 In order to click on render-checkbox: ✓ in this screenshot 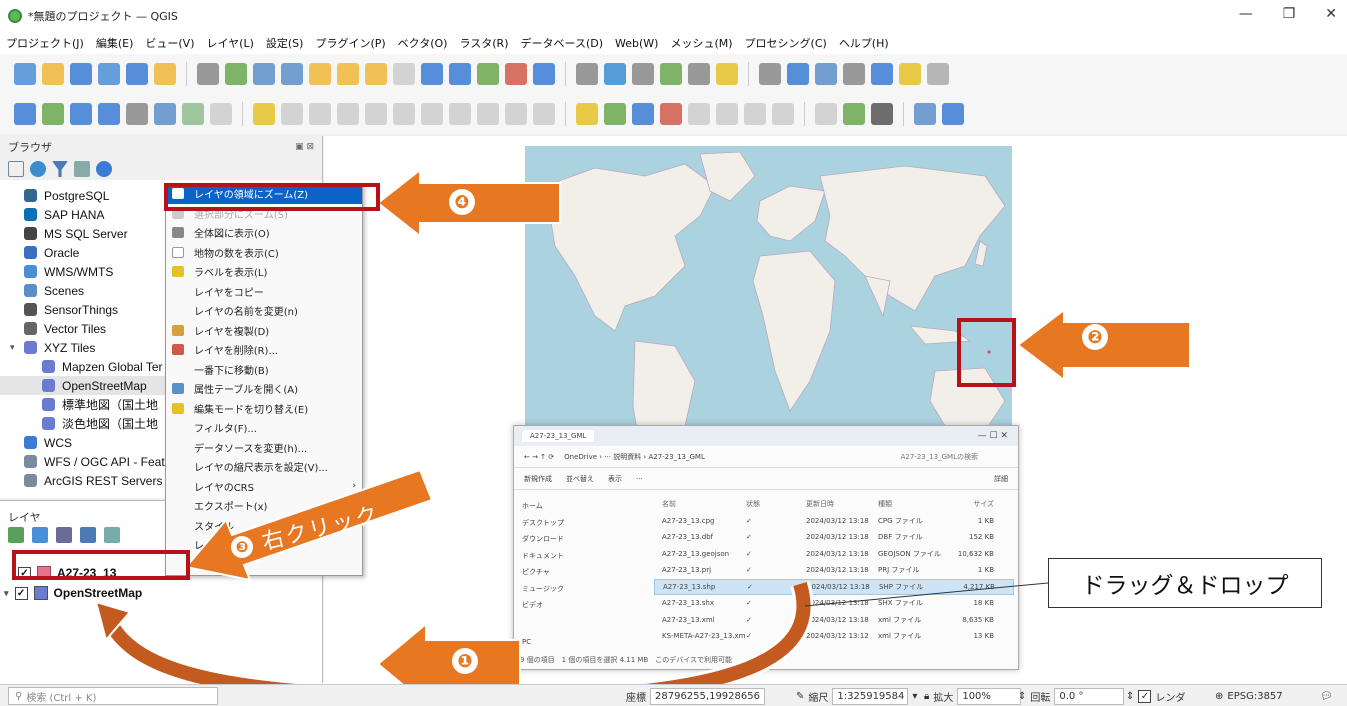, I will do `click(1145, 696)`.